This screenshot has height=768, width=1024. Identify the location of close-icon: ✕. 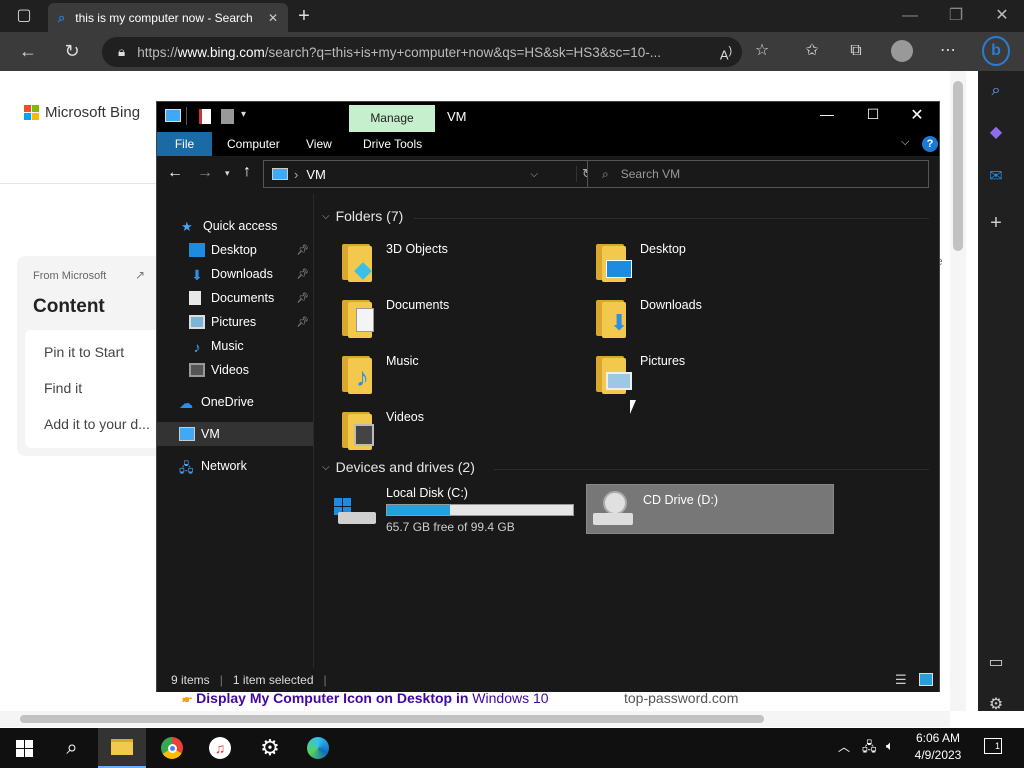
(917, 115).